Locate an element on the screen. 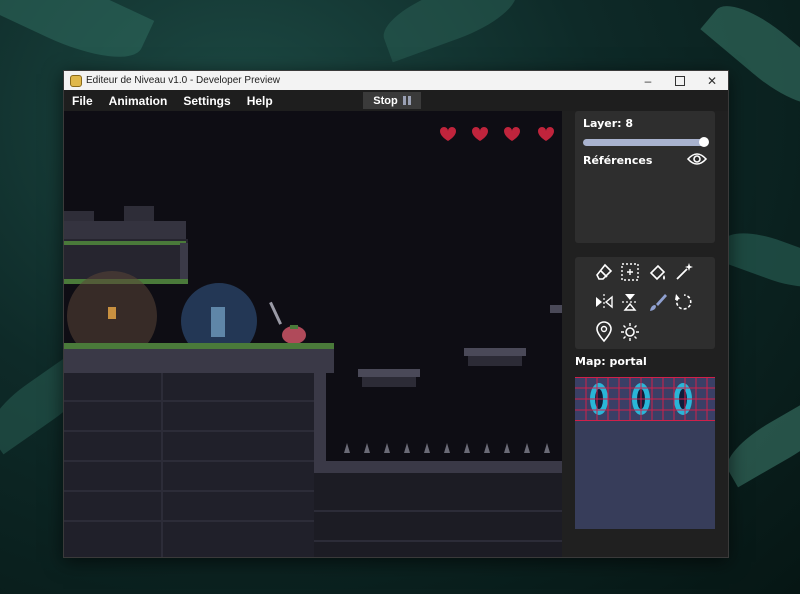 The width and height of the screenshot is (800, 594). stop-label: Stop is located at coordinates (385, 100).